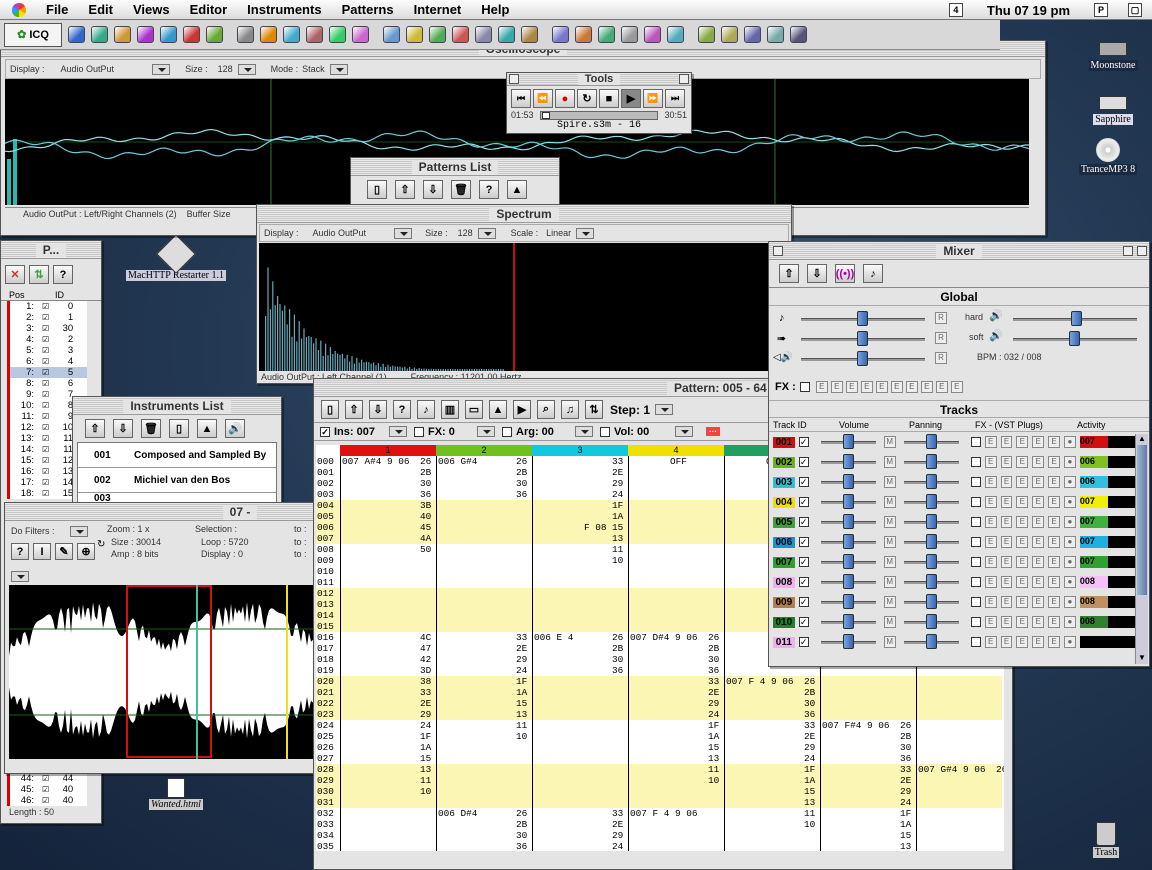 Image resolution: width=1152 pixels, height=870 pixels. I want to click on reset-button: R, so click(941, 318).